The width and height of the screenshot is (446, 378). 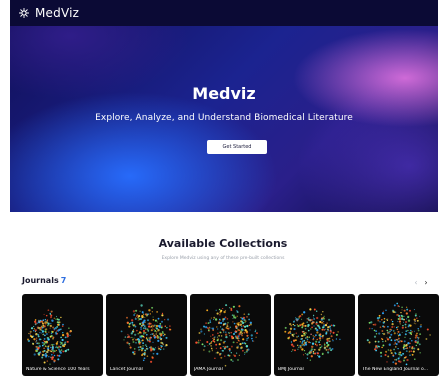 I want to click on brand-name: MedViz, so click(x=57, y=13).